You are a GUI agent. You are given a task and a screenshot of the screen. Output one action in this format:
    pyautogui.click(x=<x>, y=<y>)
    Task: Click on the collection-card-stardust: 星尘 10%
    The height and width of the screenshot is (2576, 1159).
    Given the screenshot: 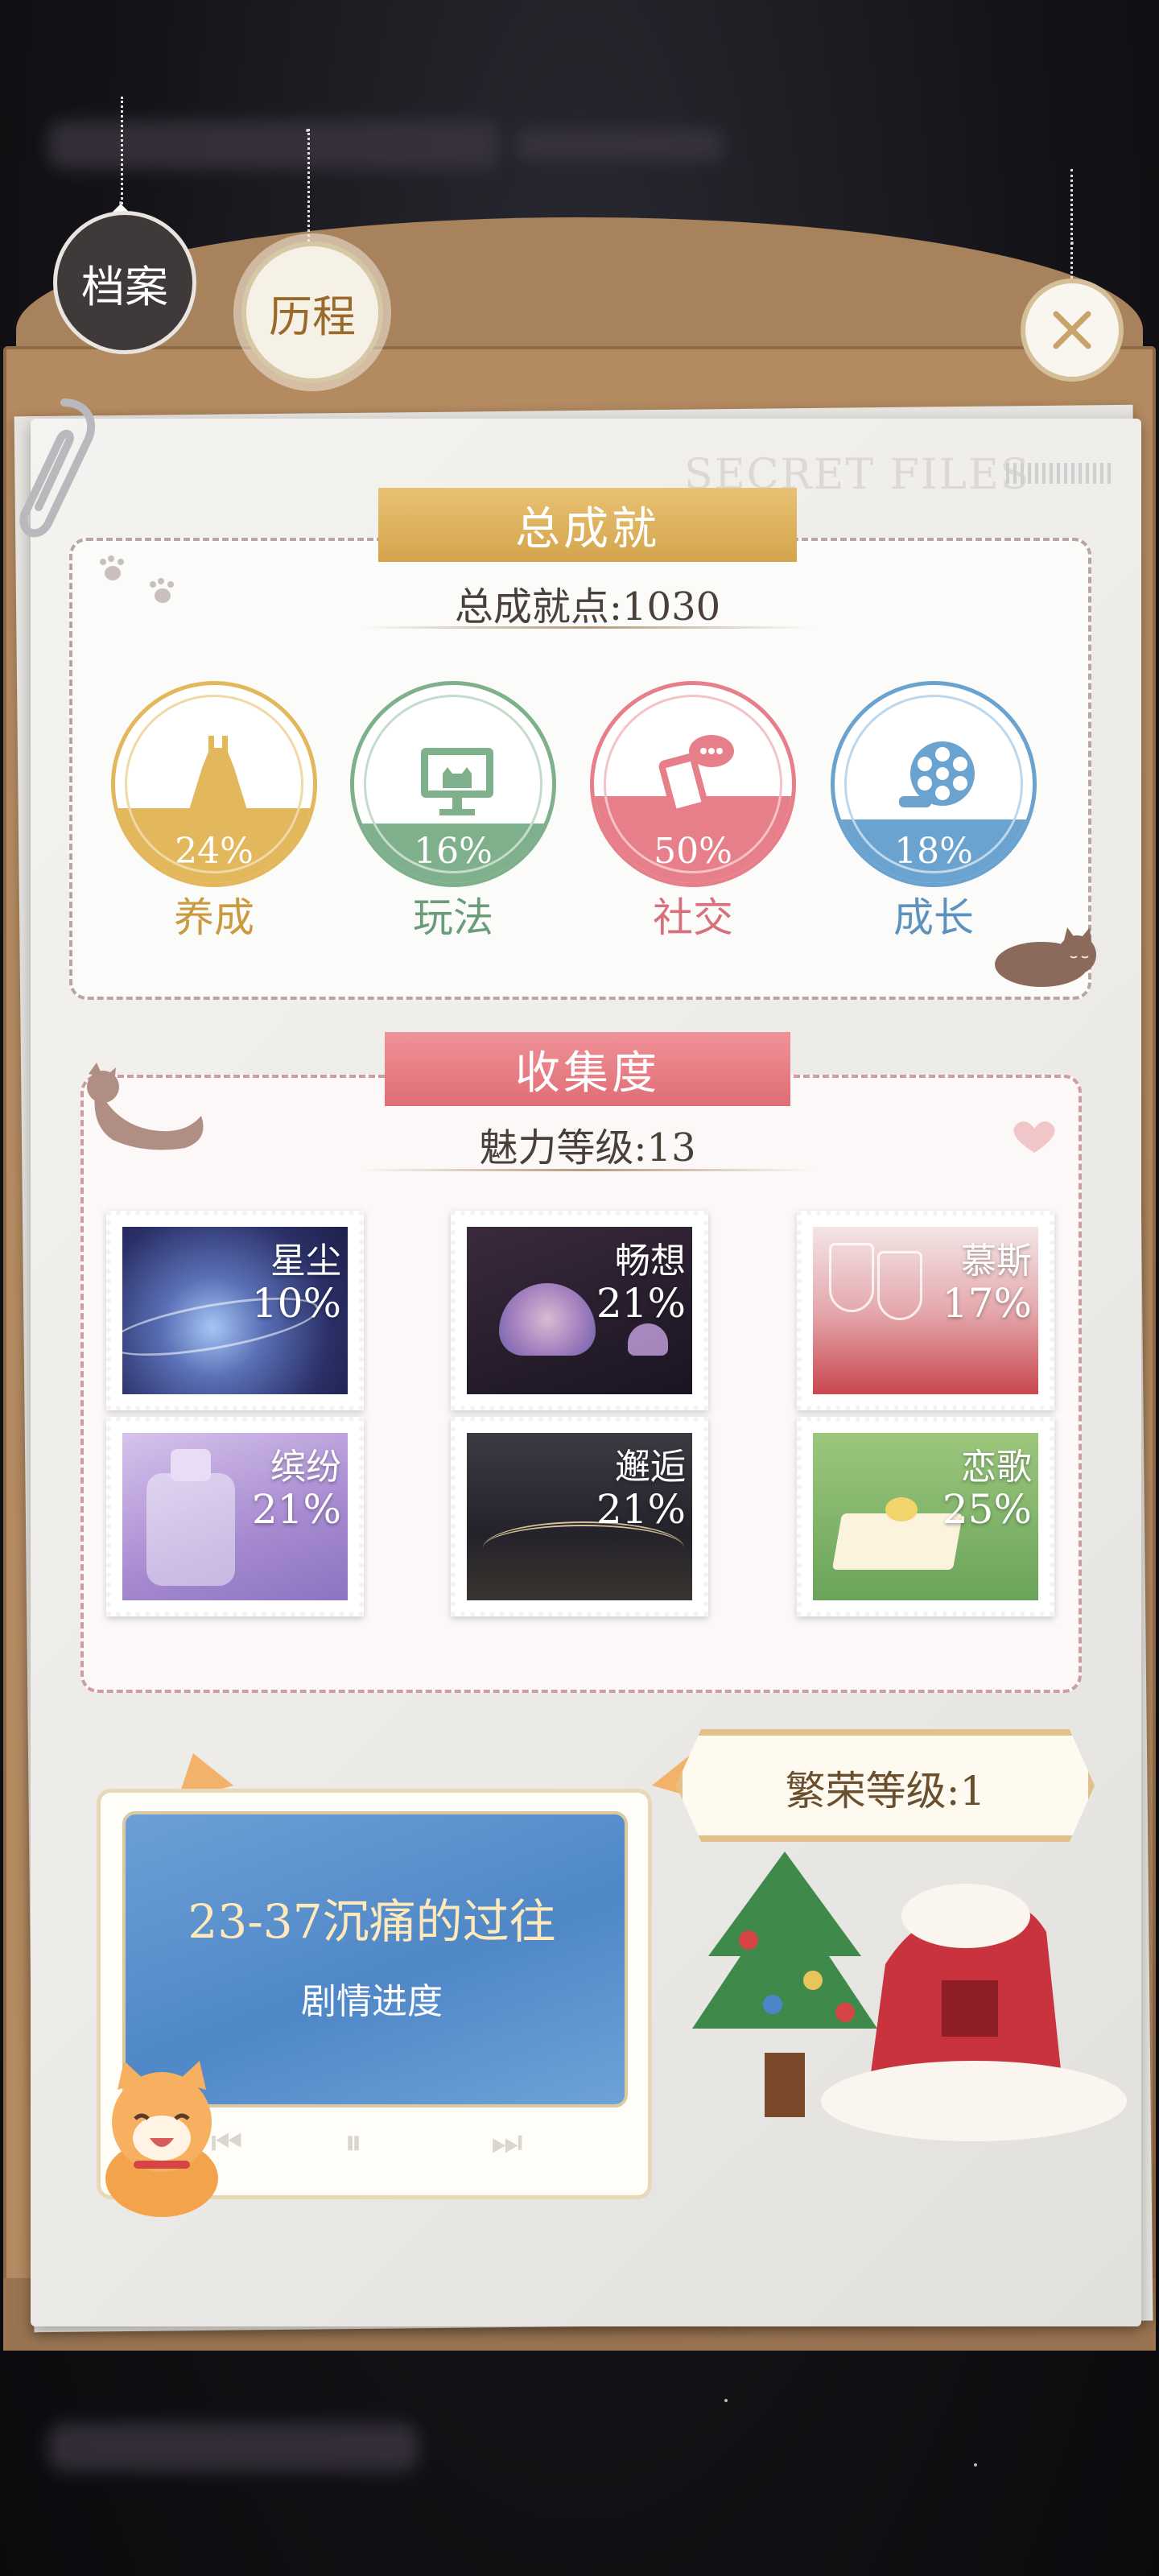 What is the action you would take?
    pyautogui.click(x=235, y=1310)
    